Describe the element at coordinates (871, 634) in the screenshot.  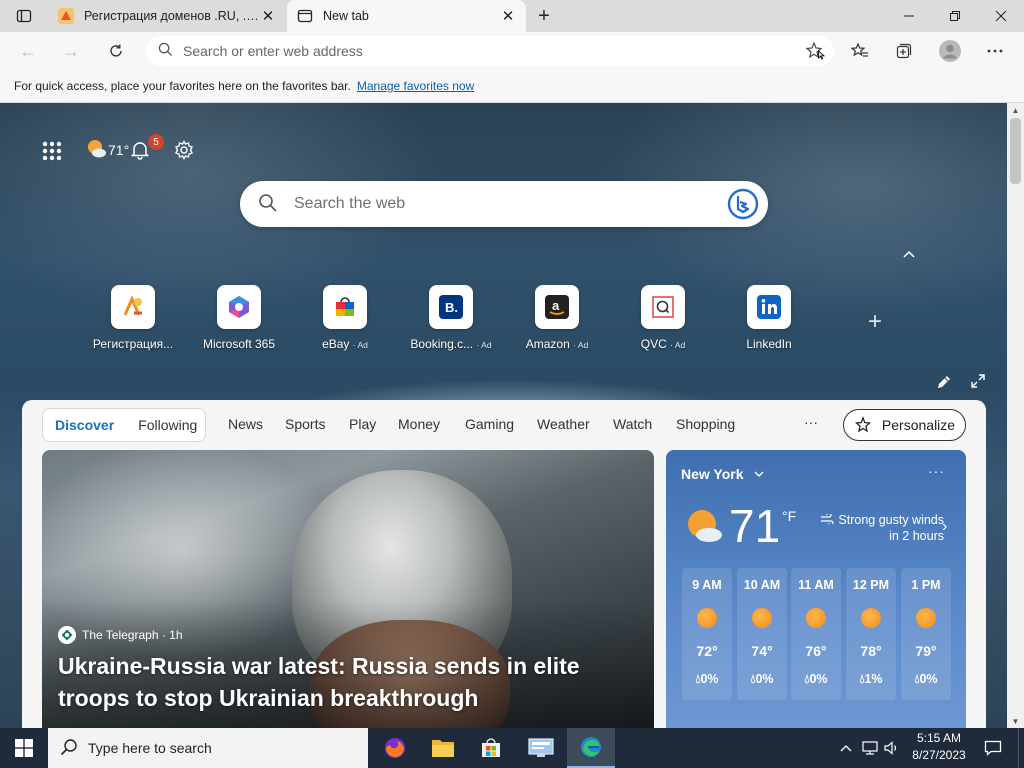
I see `hourly-item: 12 PM 78° 💧︎1%` at that location.